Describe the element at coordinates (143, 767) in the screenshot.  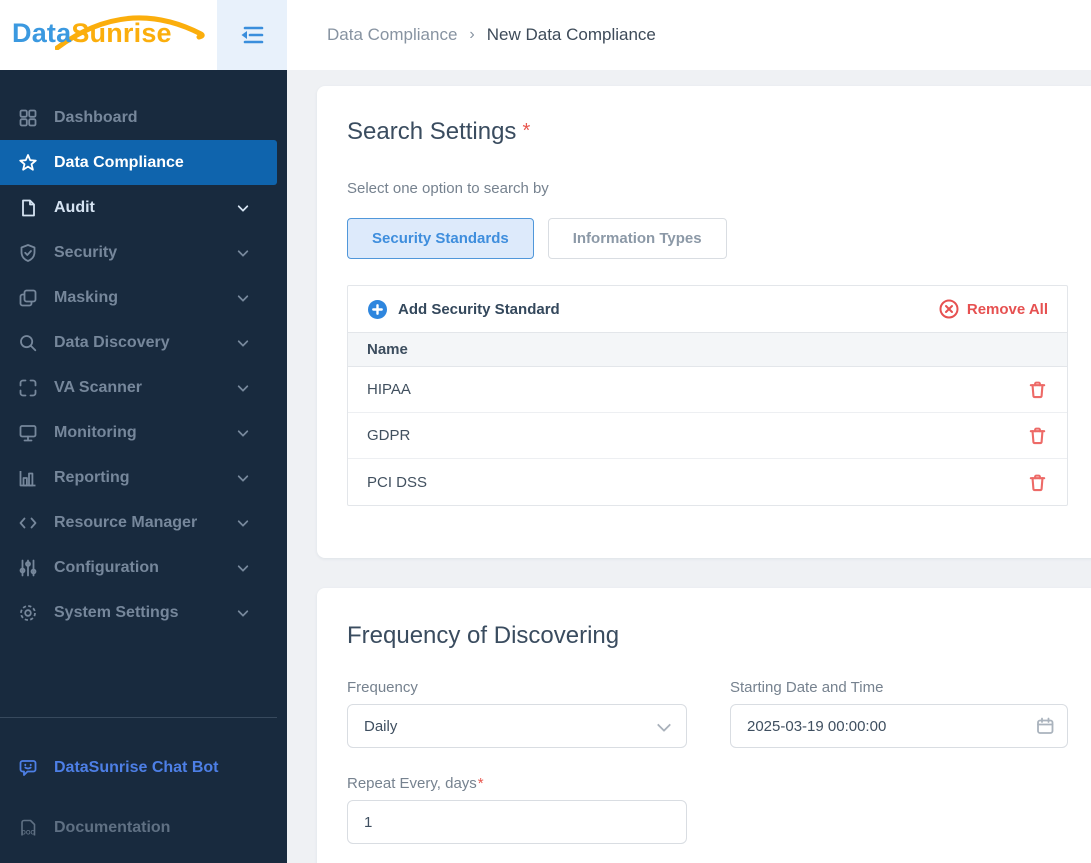
I see `sidebar-item-chat-bot: DataSunrise Chat Bot` at that location.